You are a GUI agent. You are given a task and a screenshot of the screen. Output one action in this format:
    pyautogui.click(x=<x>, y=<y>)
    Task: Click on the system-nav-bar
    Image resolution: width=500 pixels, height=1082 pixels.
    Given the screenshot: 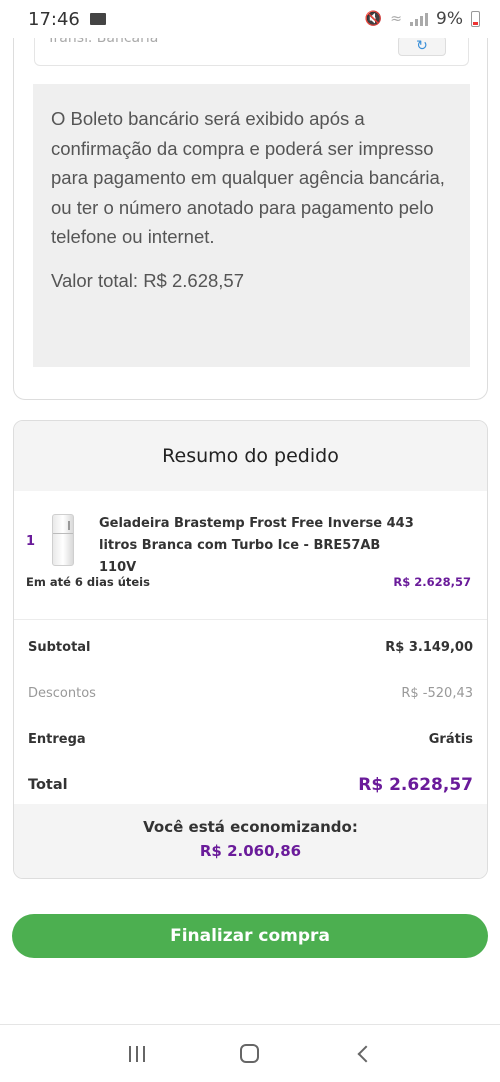 What is the action you would take?
    pyautogui.click(x=250, y=1053)
    